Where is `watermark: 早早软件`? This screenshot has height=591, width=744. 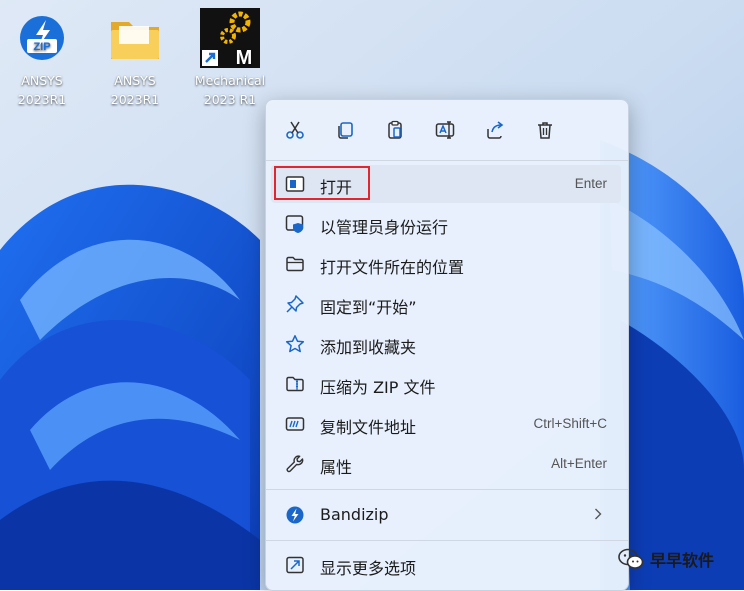 watermark: 早早软件 is located at coordinates (678, 559).